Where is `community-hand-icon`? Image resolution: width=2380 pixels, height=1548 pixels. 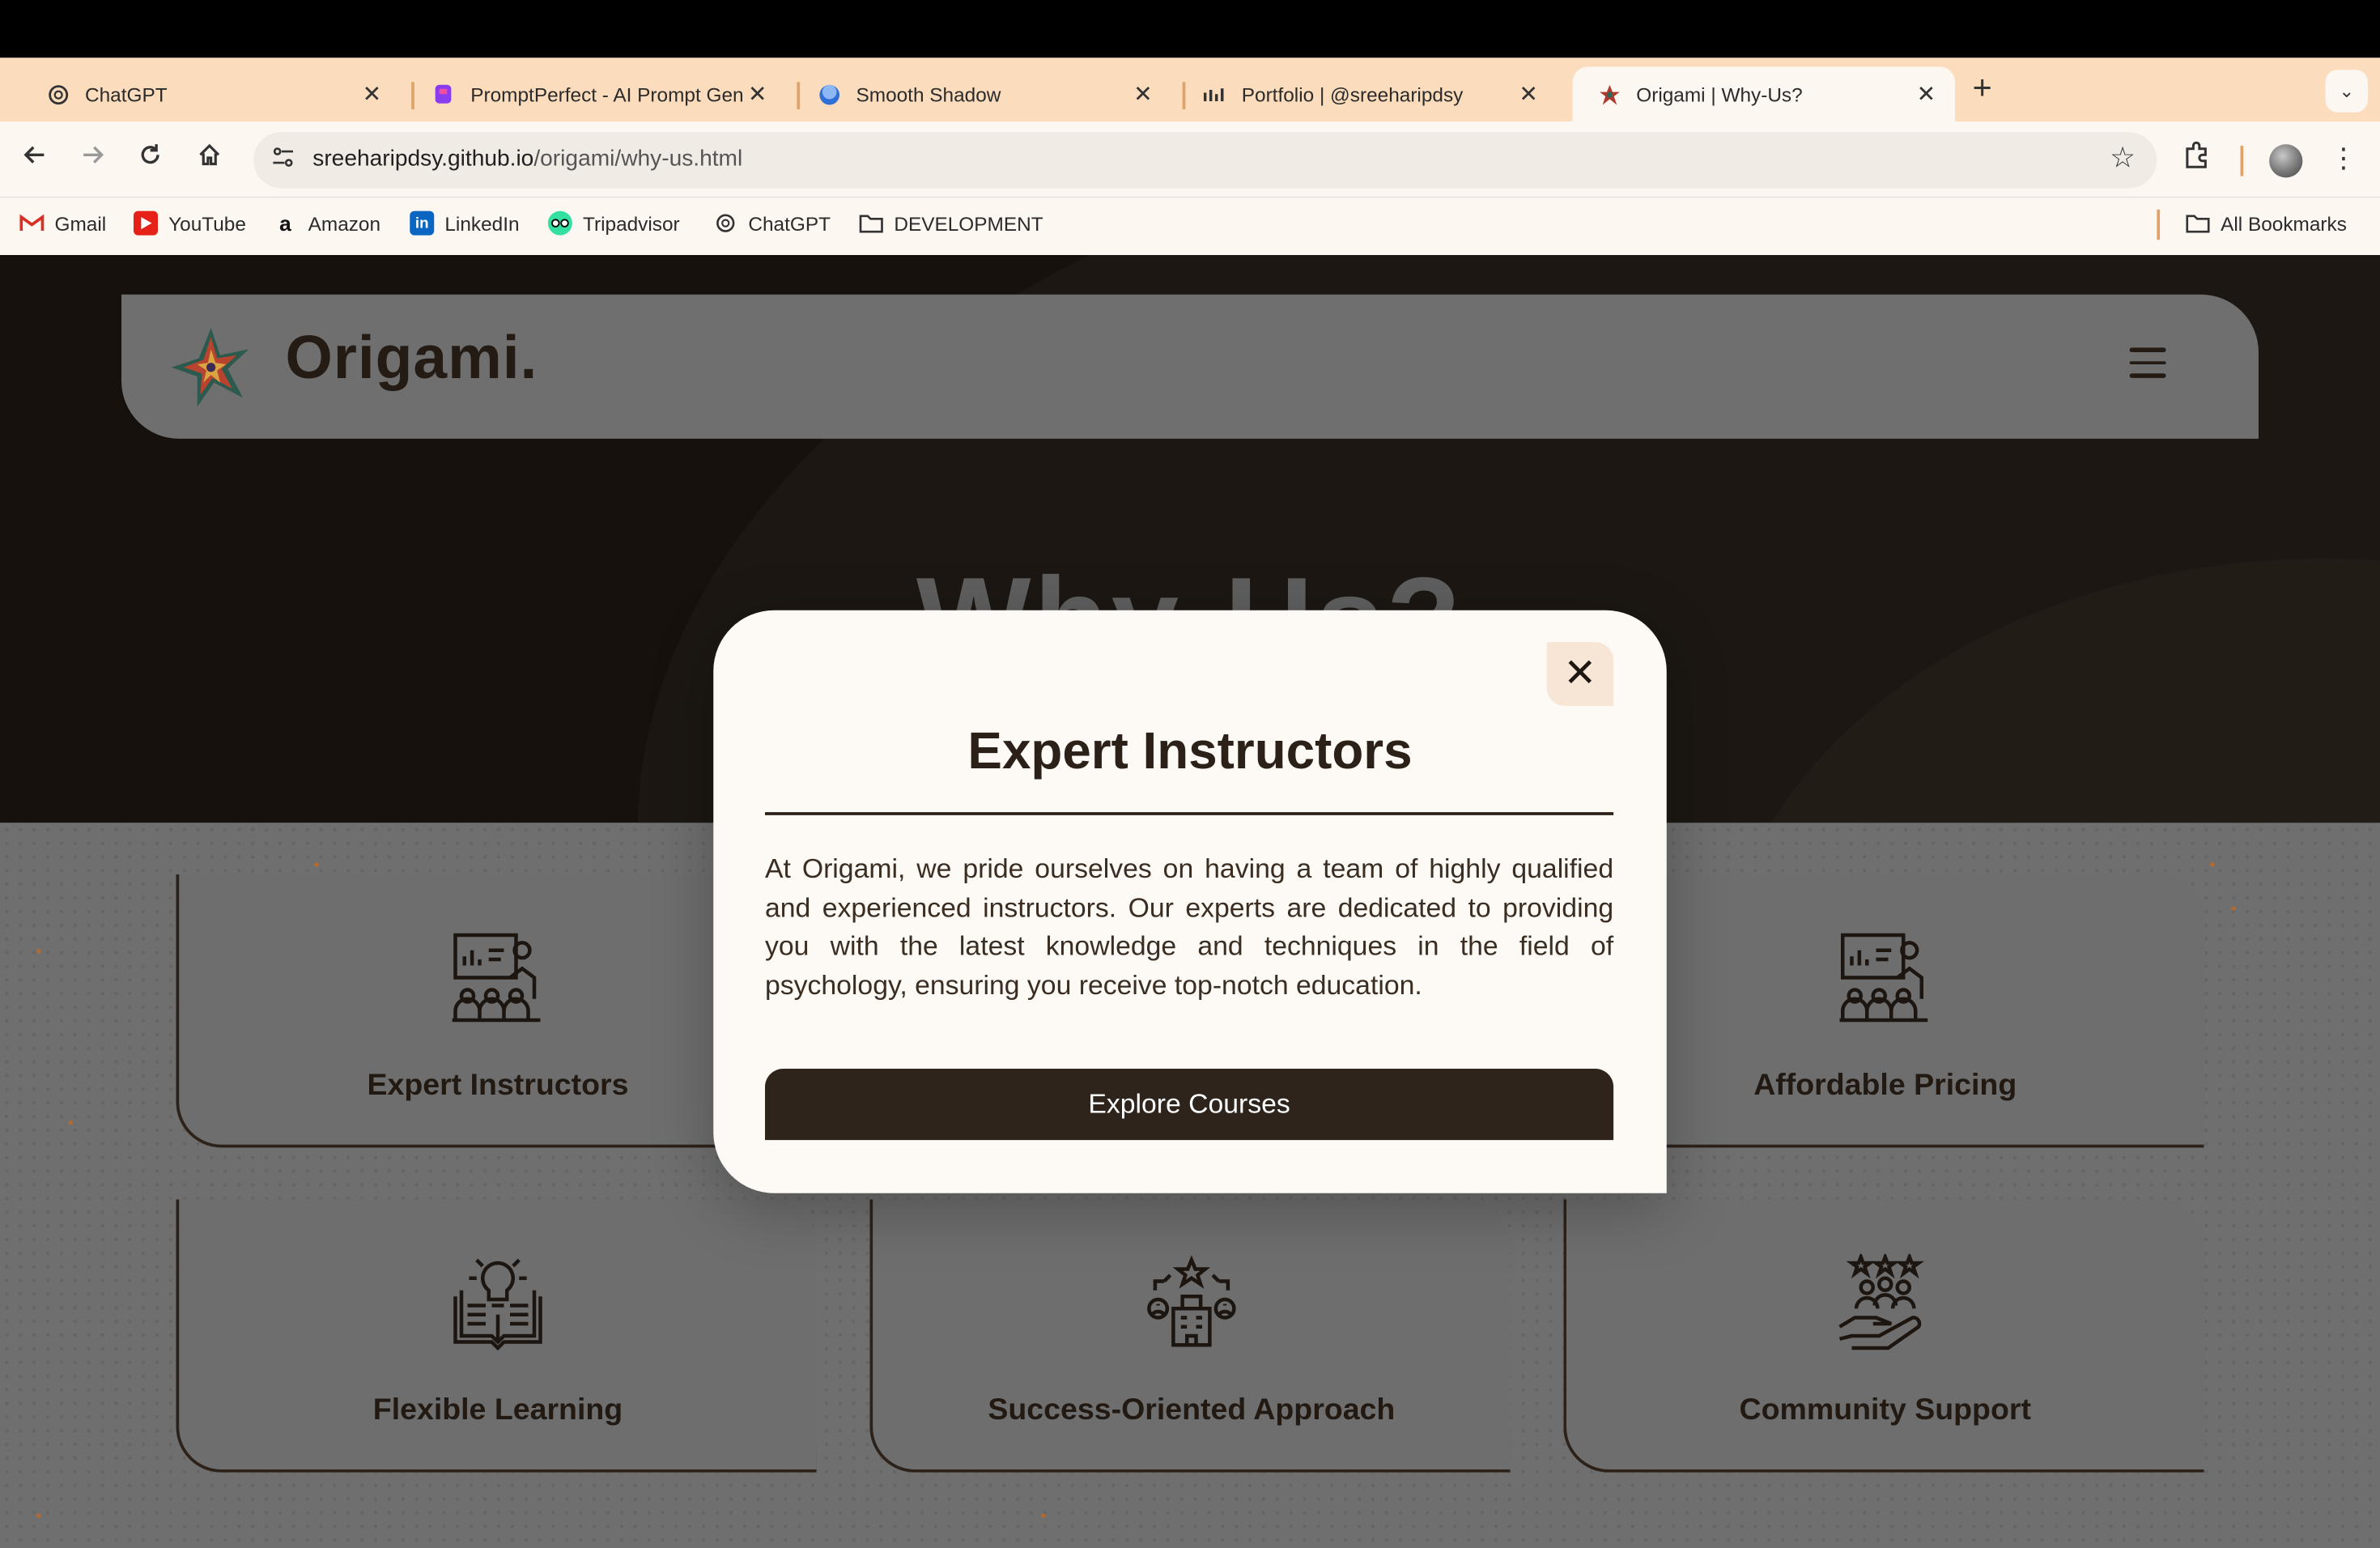 community-hand-icon is located at coordinates (1886, 1302).